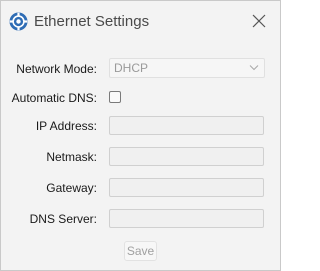  I want to click on network-mode-label: Network Mode:, so click(56, 69).